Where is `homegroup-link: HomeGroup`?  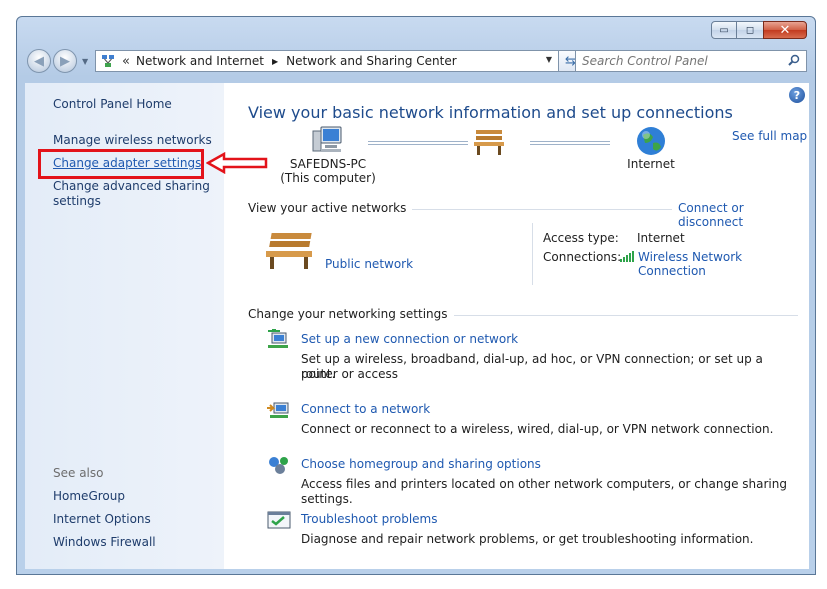 homegroup-link: HomeGroup is located at coordinates (89, 496).